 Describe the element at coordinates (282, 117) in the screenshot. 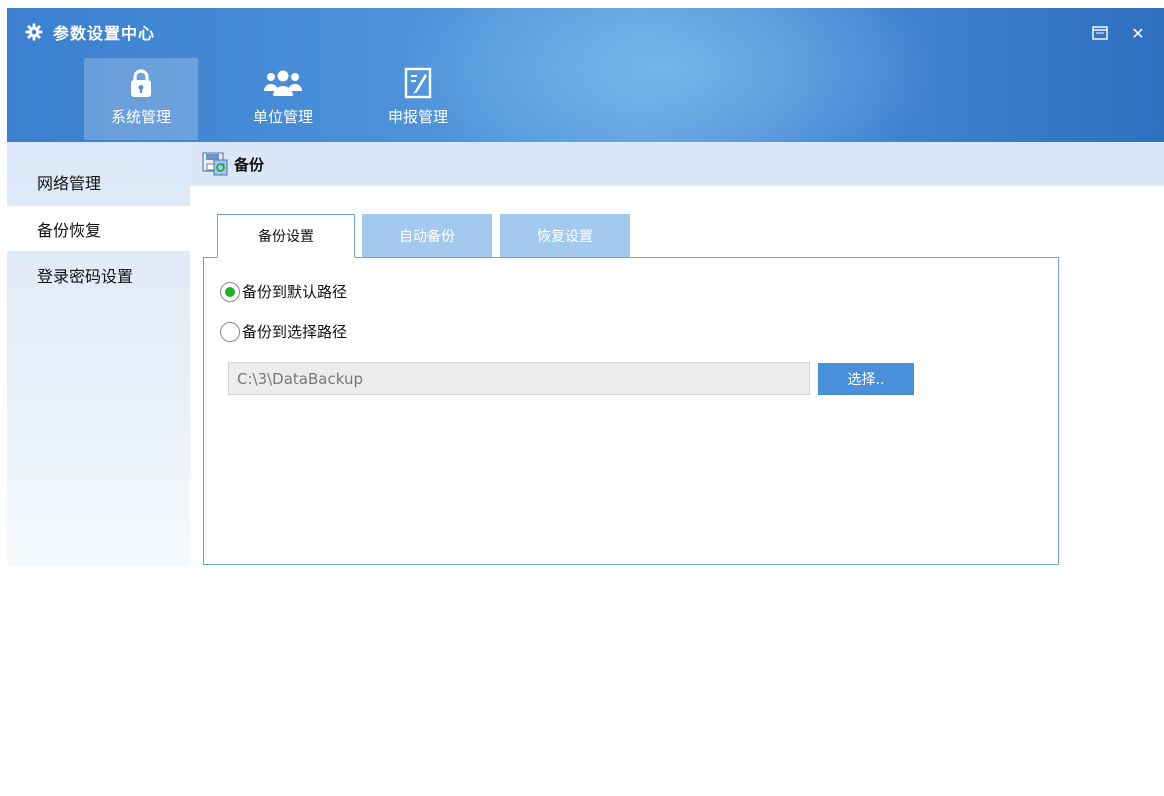

I see `nav-item-label: 单位管理` at that location.